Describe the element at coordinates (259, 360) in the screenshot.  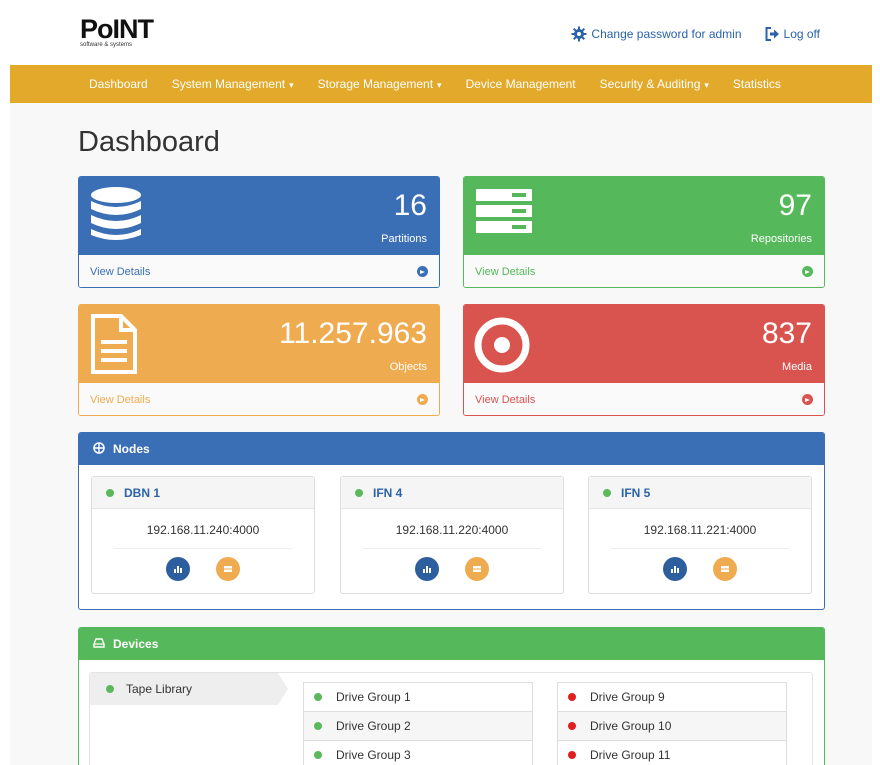
I see `objects-card: 11.257.963 Objects View Details` at that location.